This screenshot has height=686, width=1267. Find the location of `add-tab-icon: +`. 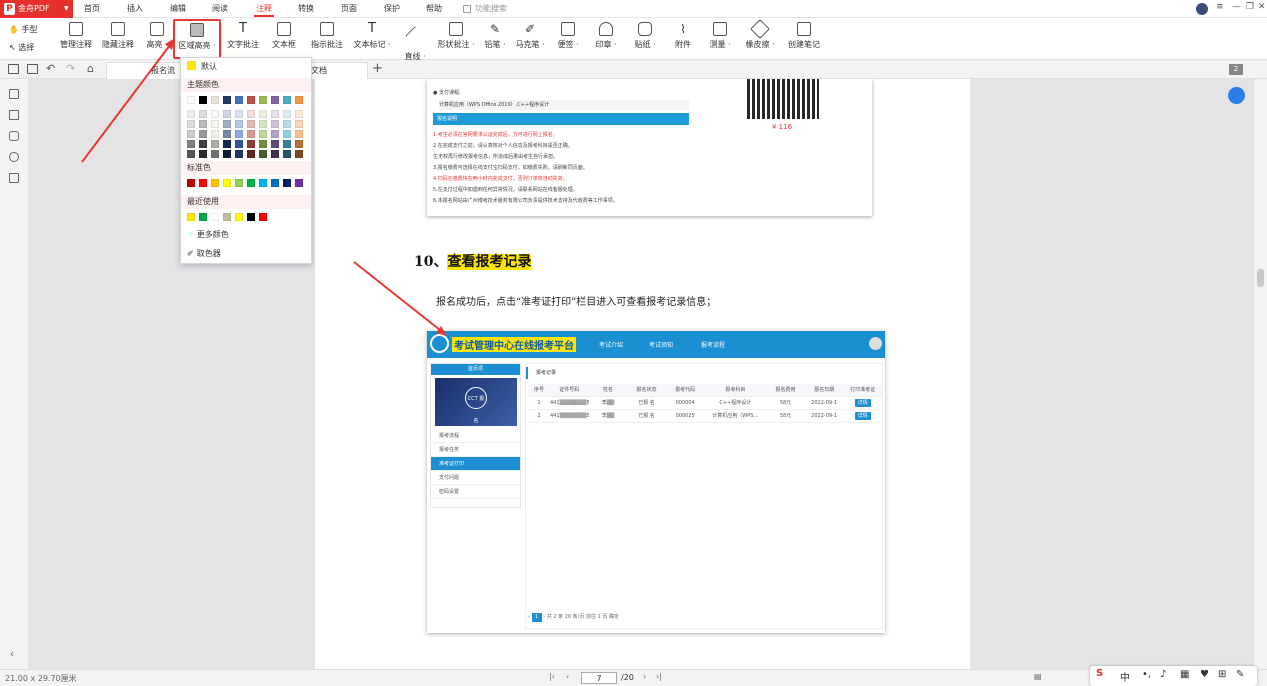

add-tab-icon: + is located at coordinates (377, 68).